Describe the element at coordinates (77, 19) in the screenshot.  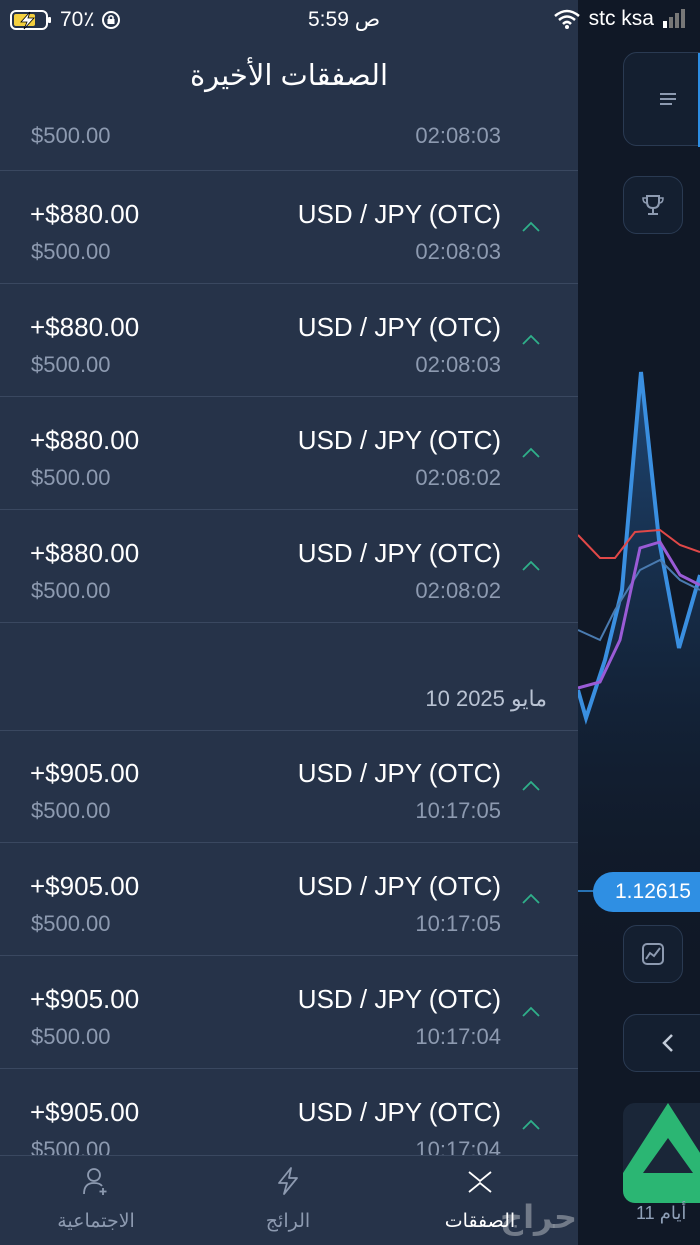
I see `battery-percent: 70٪` at that location.